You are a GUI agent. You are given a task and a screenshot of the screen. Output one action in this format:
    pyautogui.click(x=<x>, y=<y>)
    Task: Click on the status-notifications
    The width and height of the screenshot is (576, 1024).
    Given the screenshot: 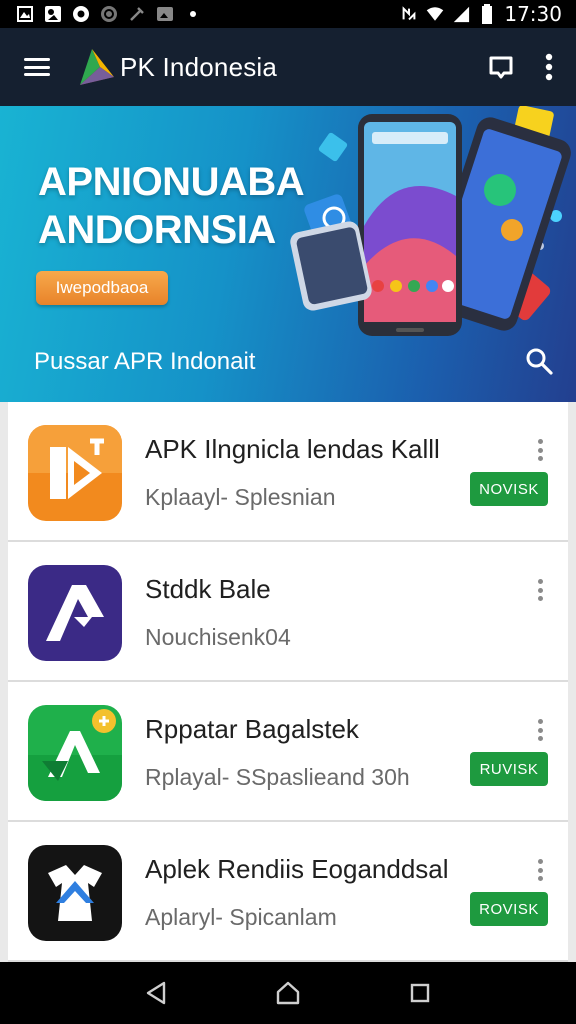 What is the action you would take?
    pyautogui.click(x=109, y=14)
    